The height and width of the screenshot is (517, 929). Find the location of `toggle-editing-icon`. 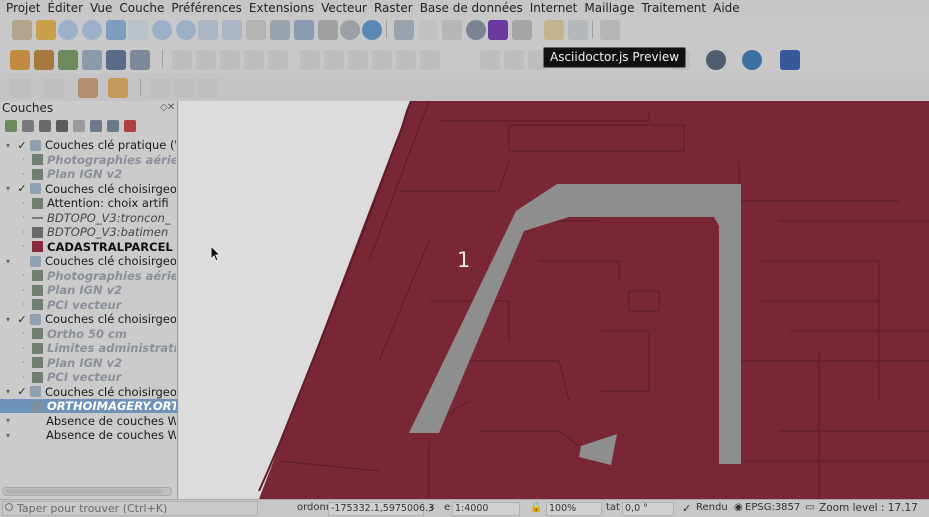

toggle-editing-icon is located at coordinates (182, 60).